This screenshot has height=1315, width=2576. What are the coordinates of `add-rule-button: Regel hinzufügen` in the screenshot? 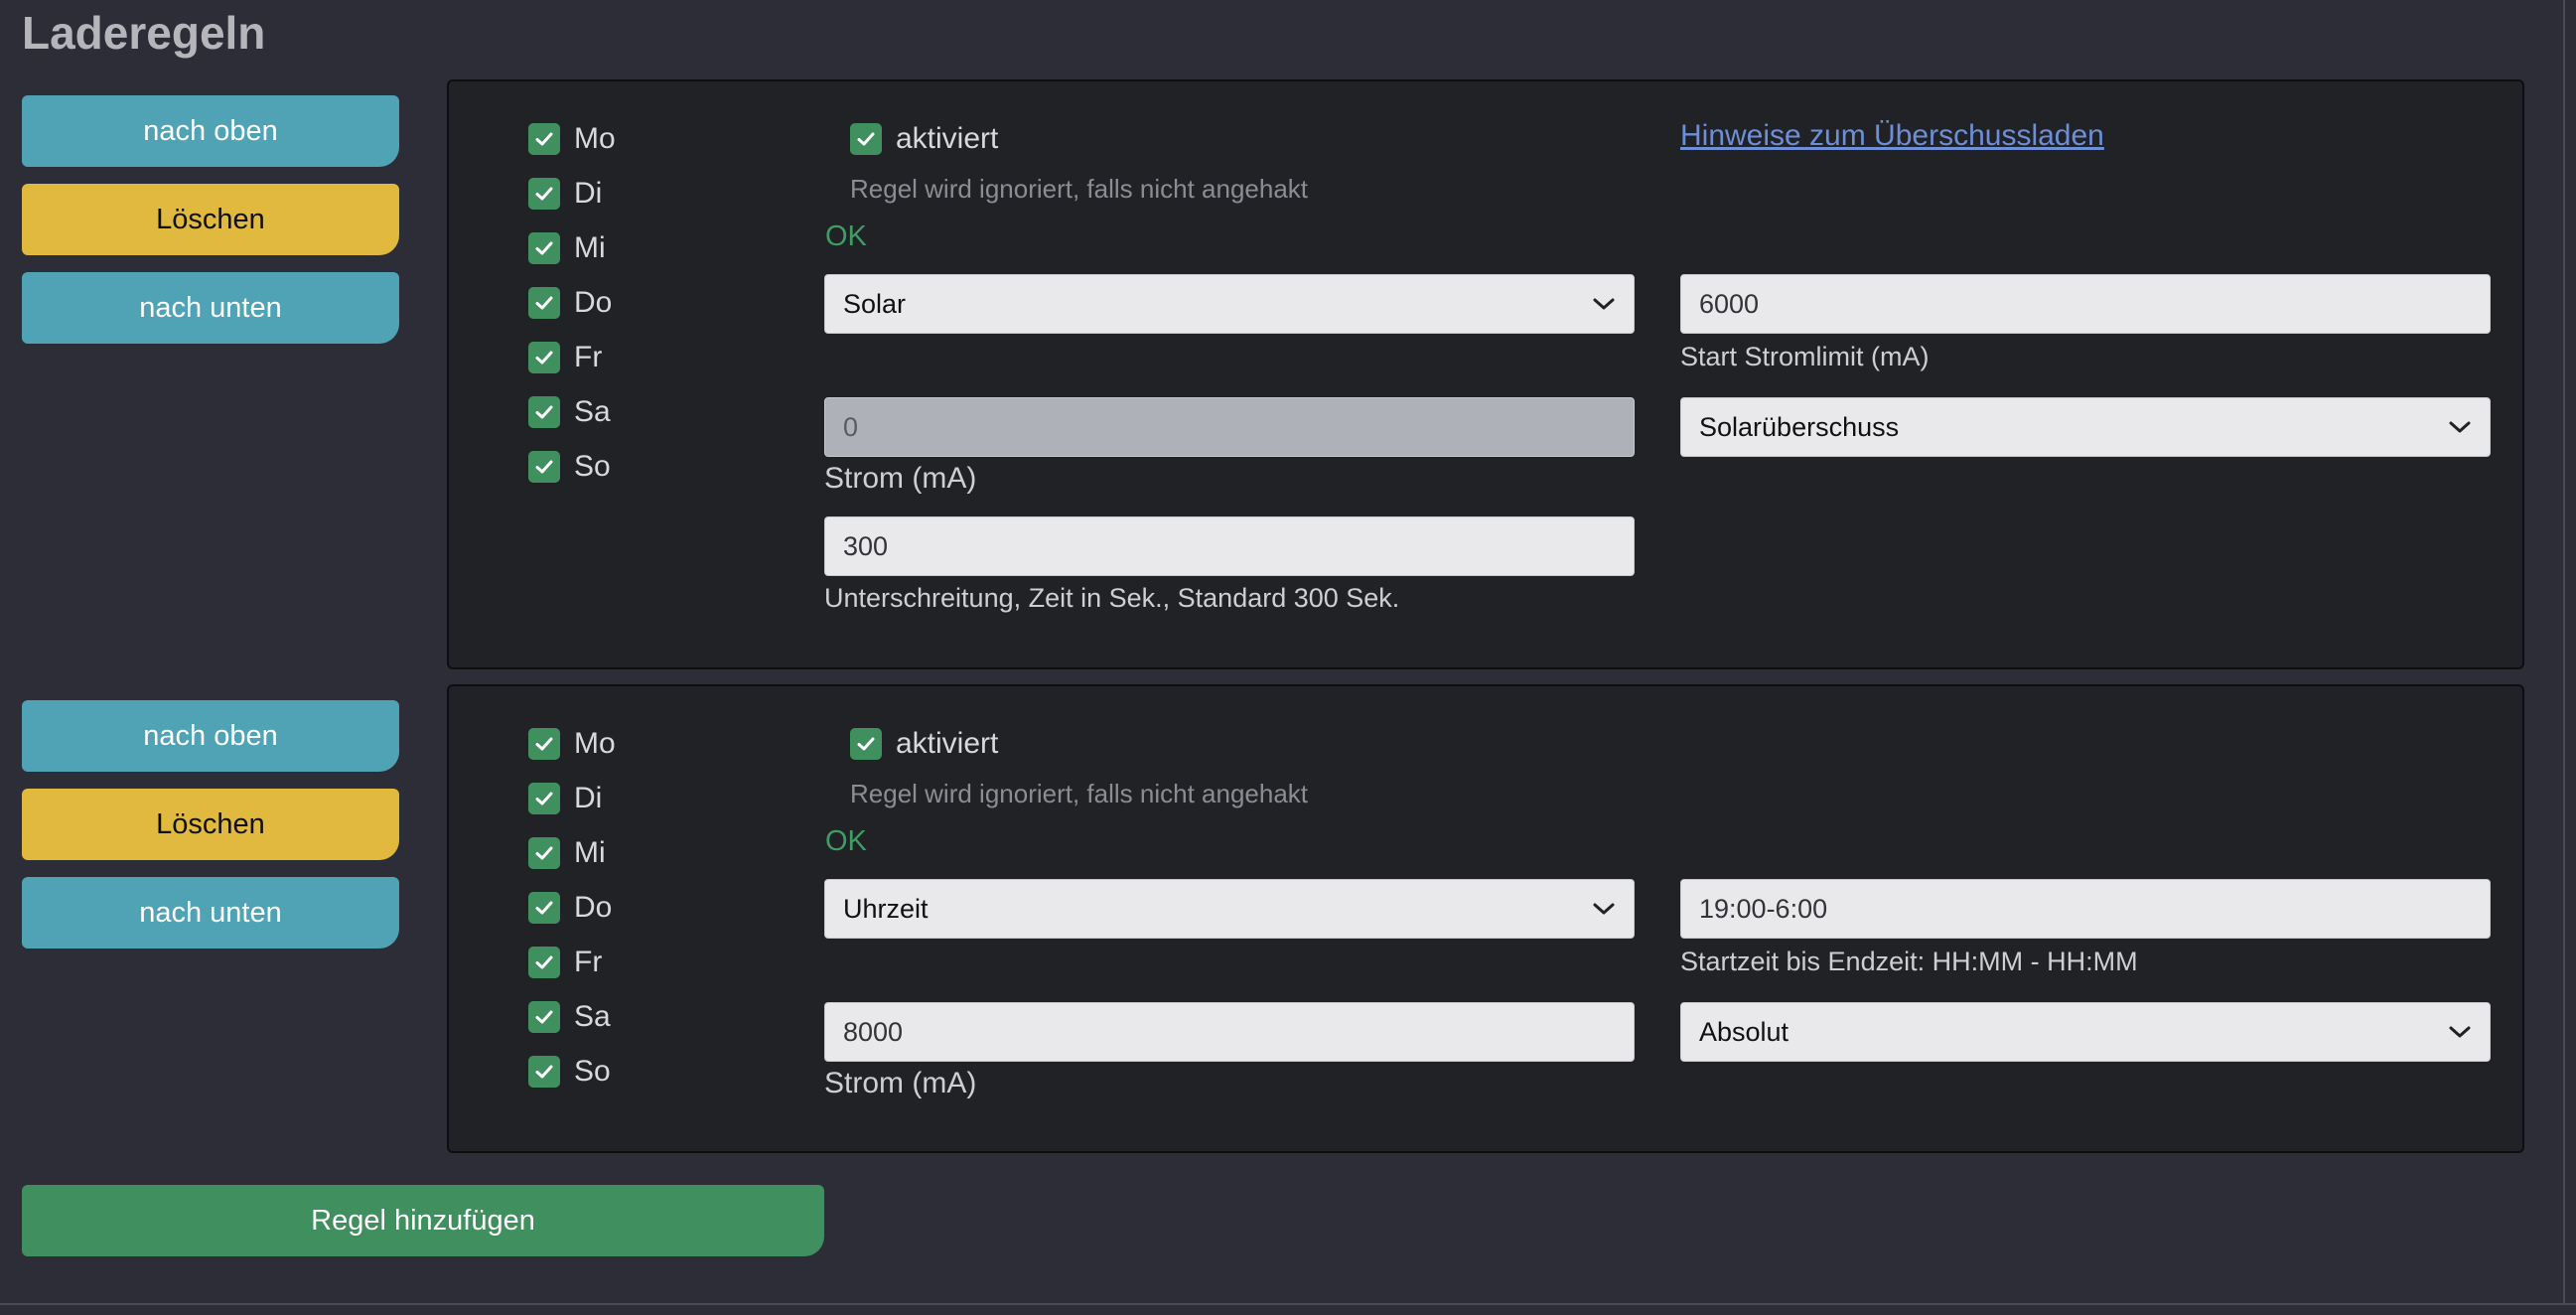 It's located at (423, 1220).